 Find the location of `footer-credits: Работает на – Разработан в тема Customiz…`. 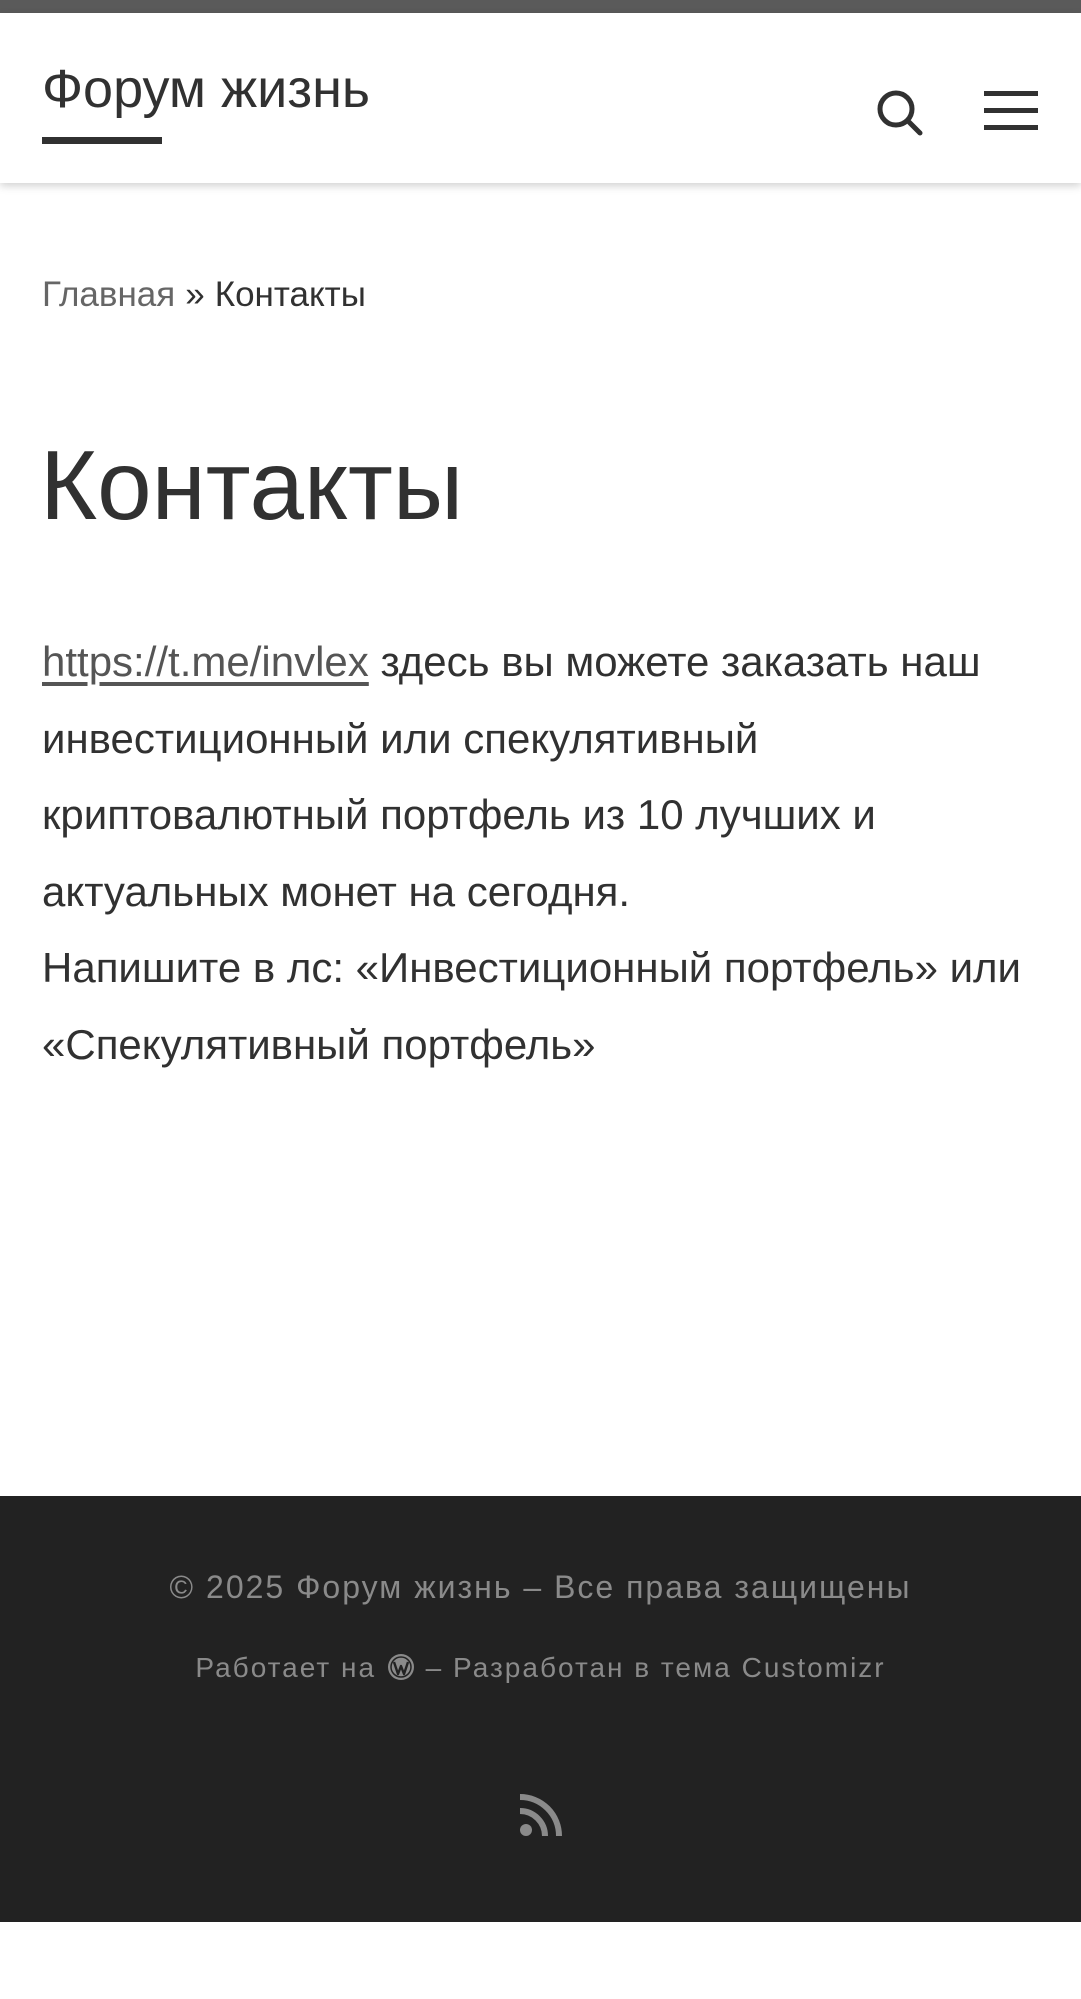

footer-credits: Работает на – Разработан в тема Customiz… is located at coordinates (540, 1668).